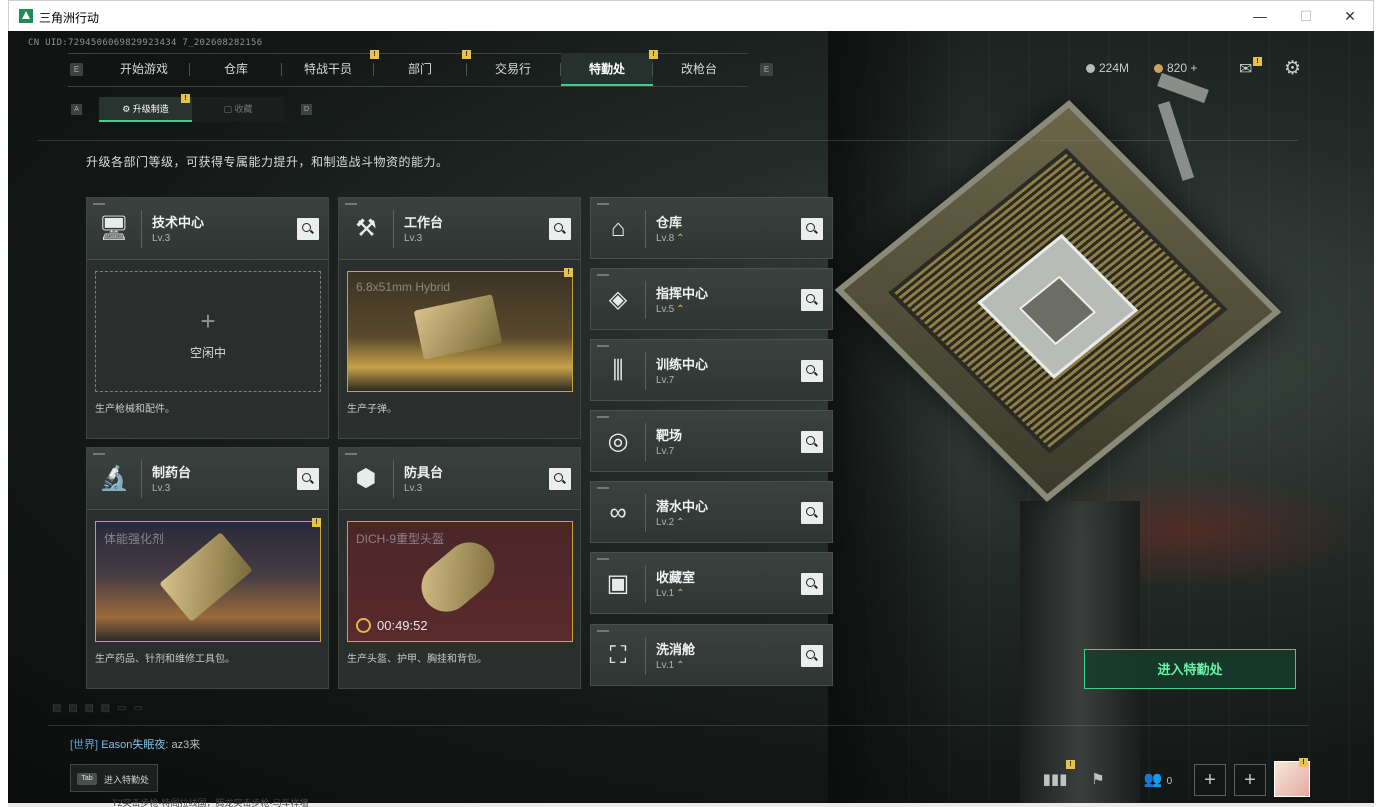  What do you see at coordinates (1260, 16) in the screenshot?
I see `minimize-button: —` at bounding box center [1260, 16].